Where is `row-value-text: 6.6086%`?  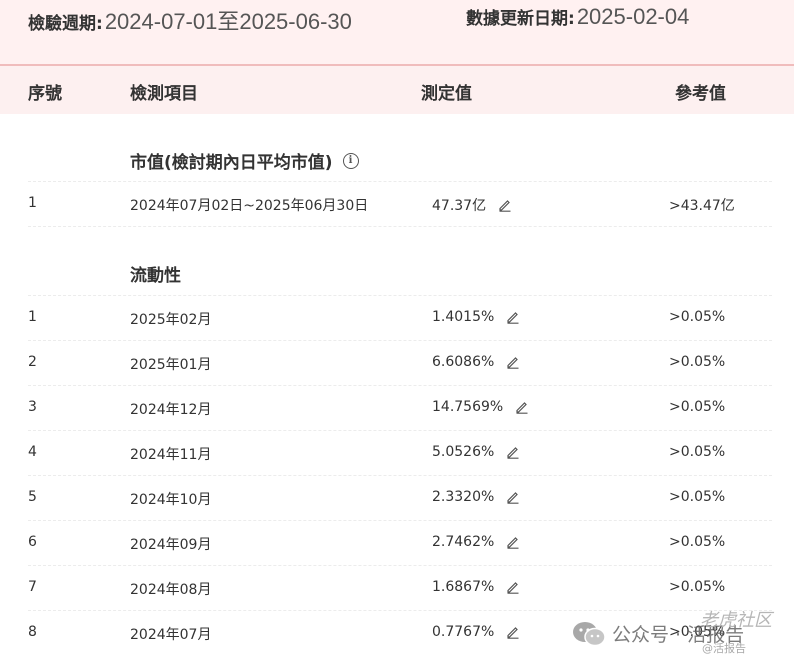 row-value-text: 6.6086% is located at coordinates (463, 362).